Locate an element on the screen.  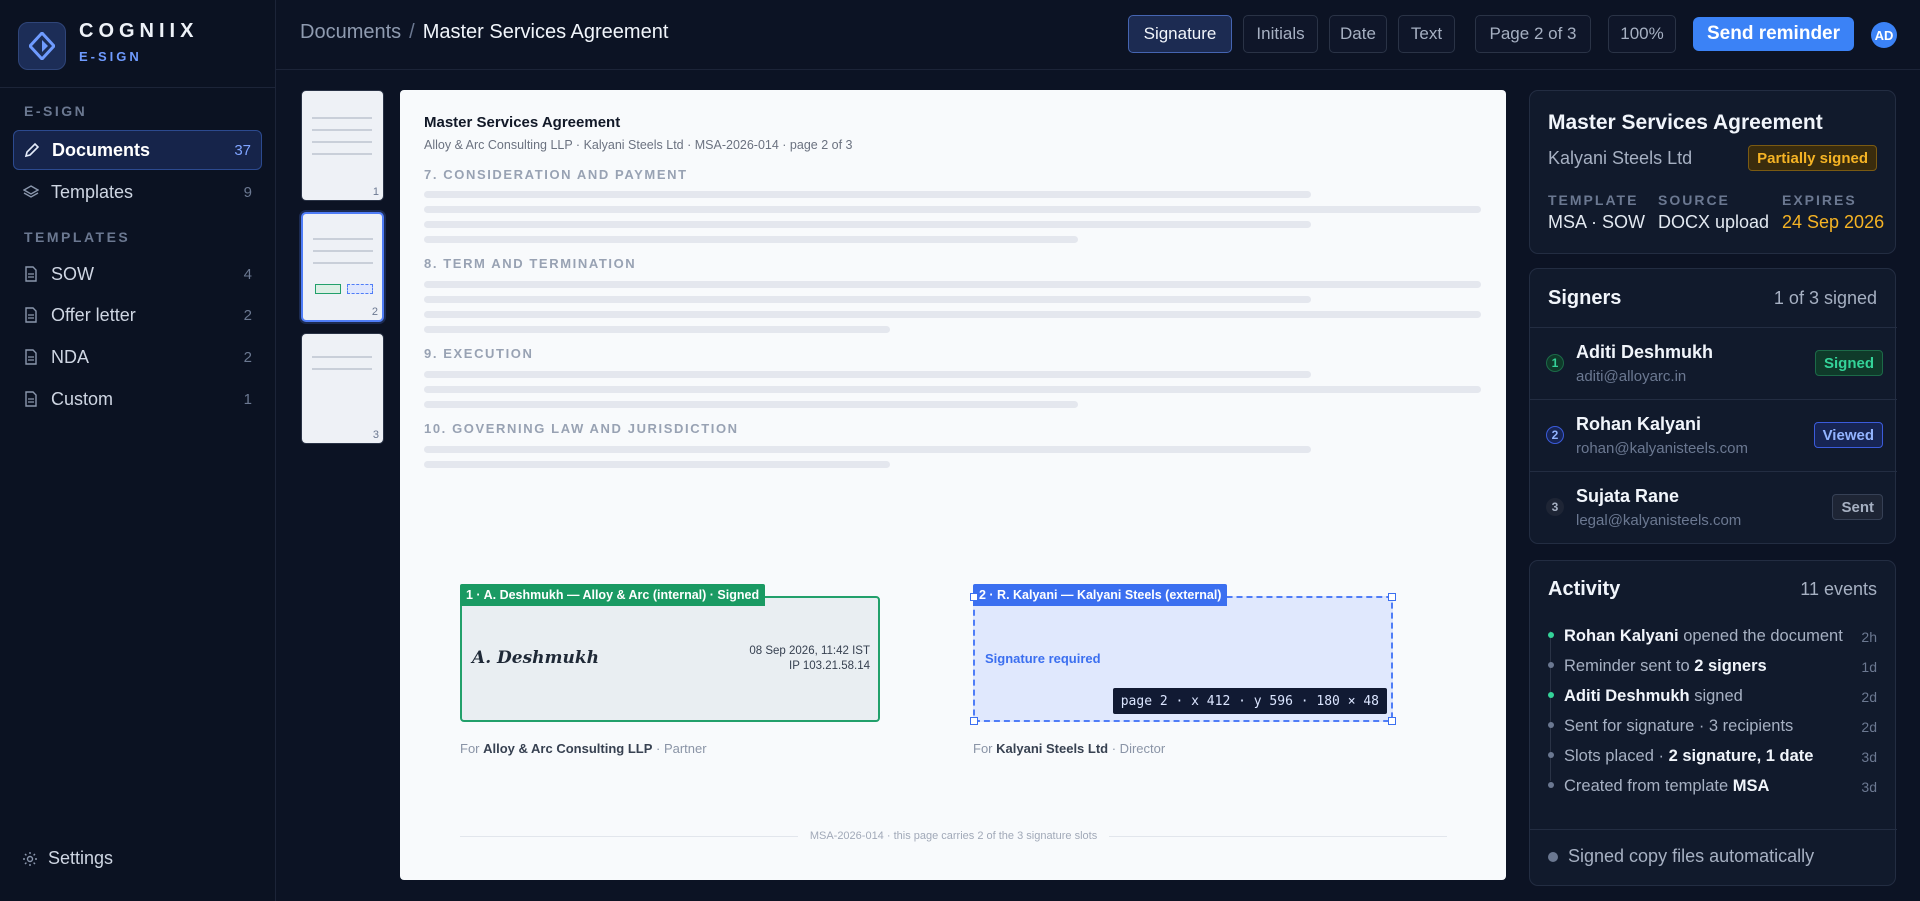
activity-text: Reminder sent to is located at coordinates (1629, 666).